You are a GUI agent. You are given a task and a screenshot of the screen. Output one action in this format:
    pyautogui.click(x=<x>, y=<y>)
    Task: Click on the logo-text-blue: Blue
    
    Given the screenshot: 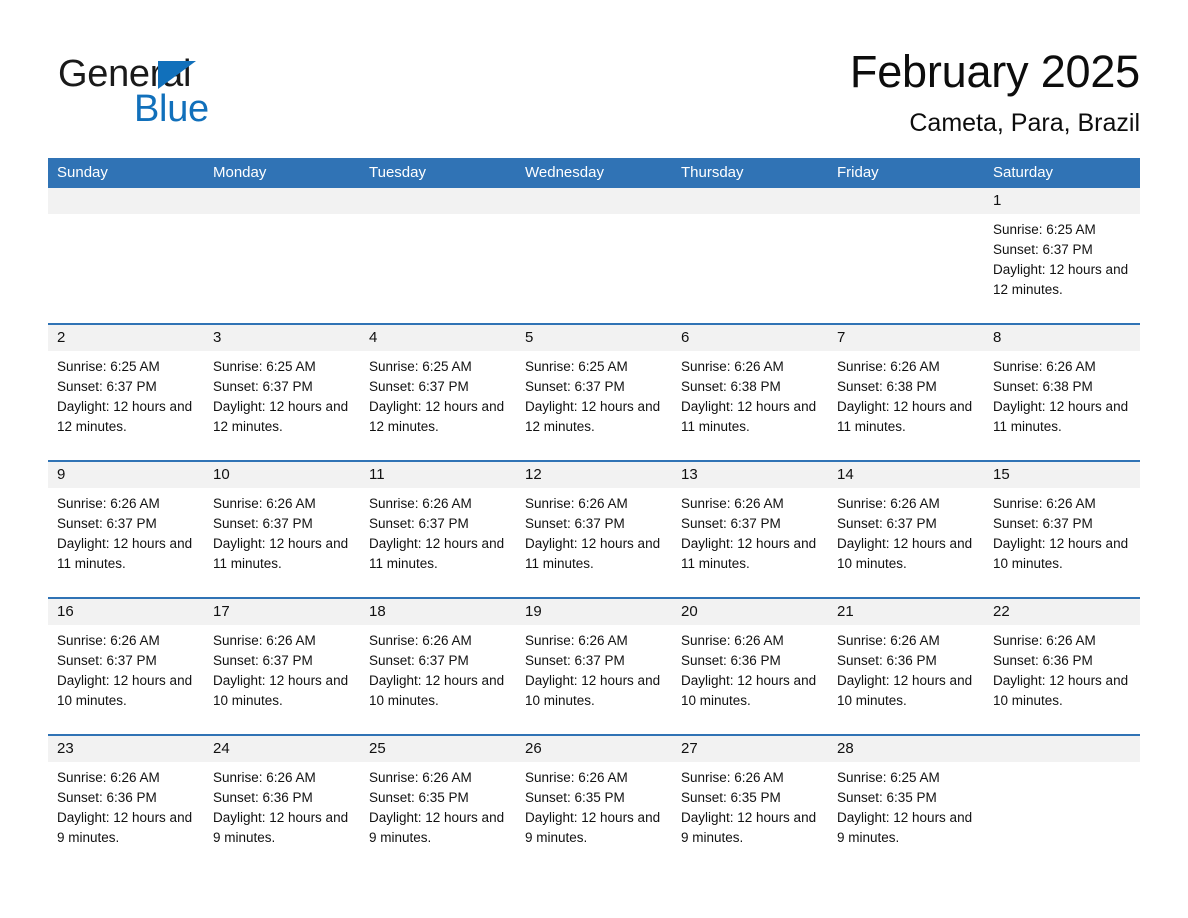 What is the action you would take?
    pyautogui.click(x=171, y=109)
    